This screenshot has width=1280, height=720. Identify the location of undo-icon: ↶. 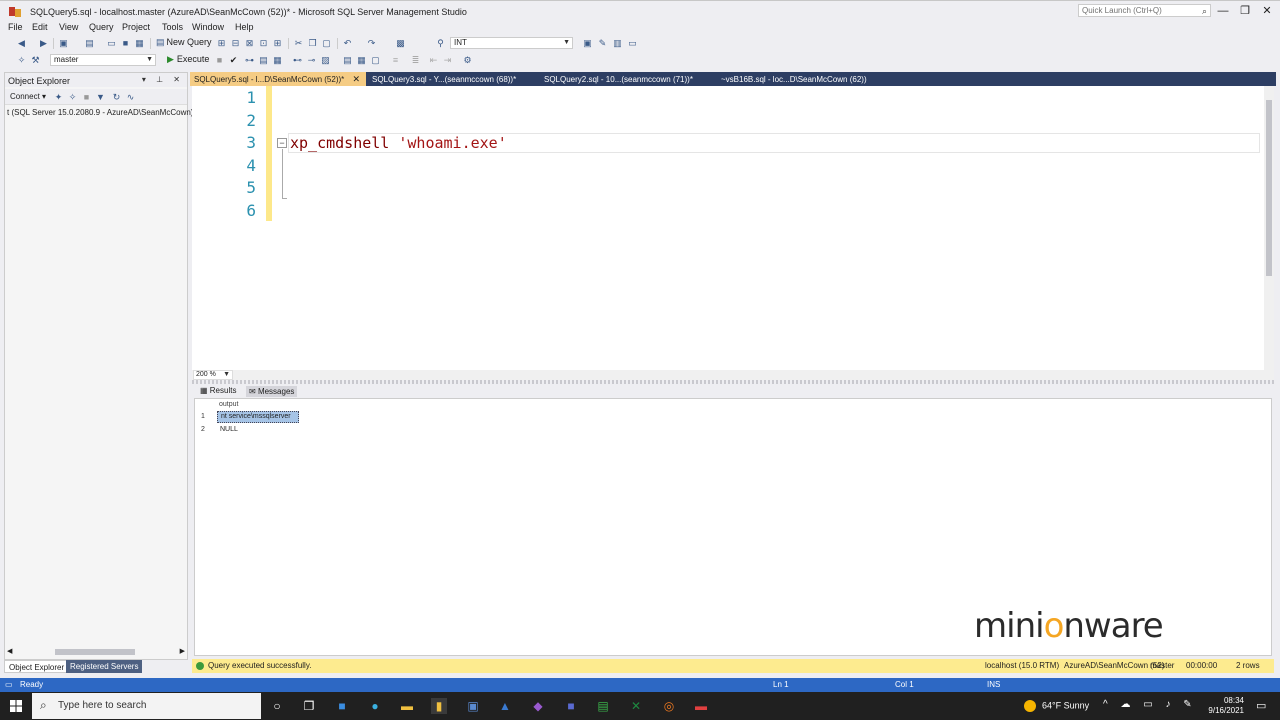
(347, 43).